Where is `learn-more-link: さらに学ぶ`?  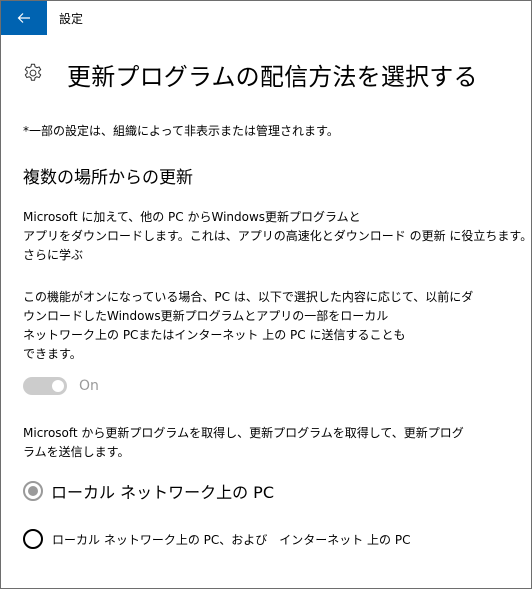 learn-more-link: さらに学ぶ is located at coordinates (277, 255).